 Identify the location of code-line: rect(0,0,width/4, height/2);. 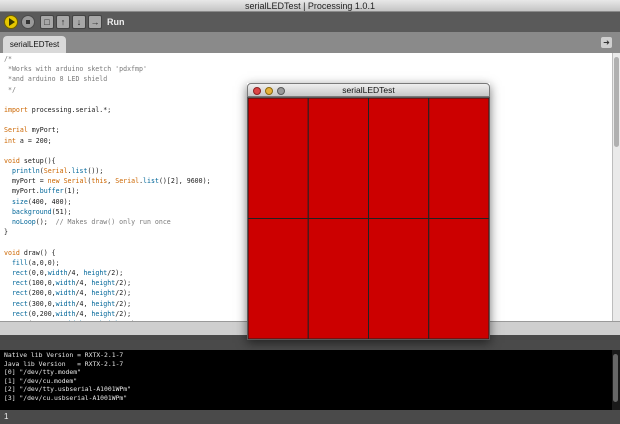
(107, 273).